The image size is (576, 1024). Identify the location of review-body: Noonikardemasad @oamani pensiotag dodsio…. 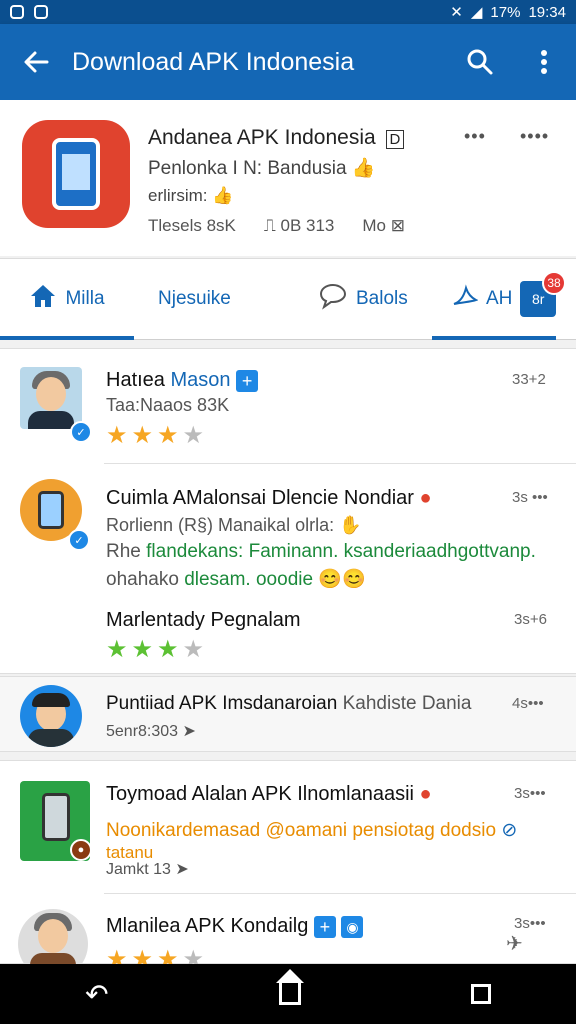
(312, 830).